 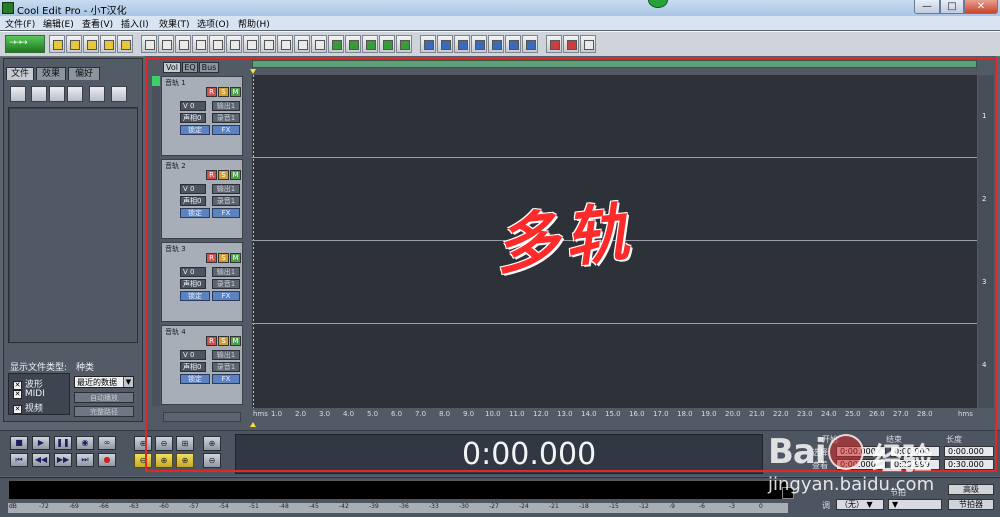 I want to click on advanced-button: 高级, so click(x=971, y=489).